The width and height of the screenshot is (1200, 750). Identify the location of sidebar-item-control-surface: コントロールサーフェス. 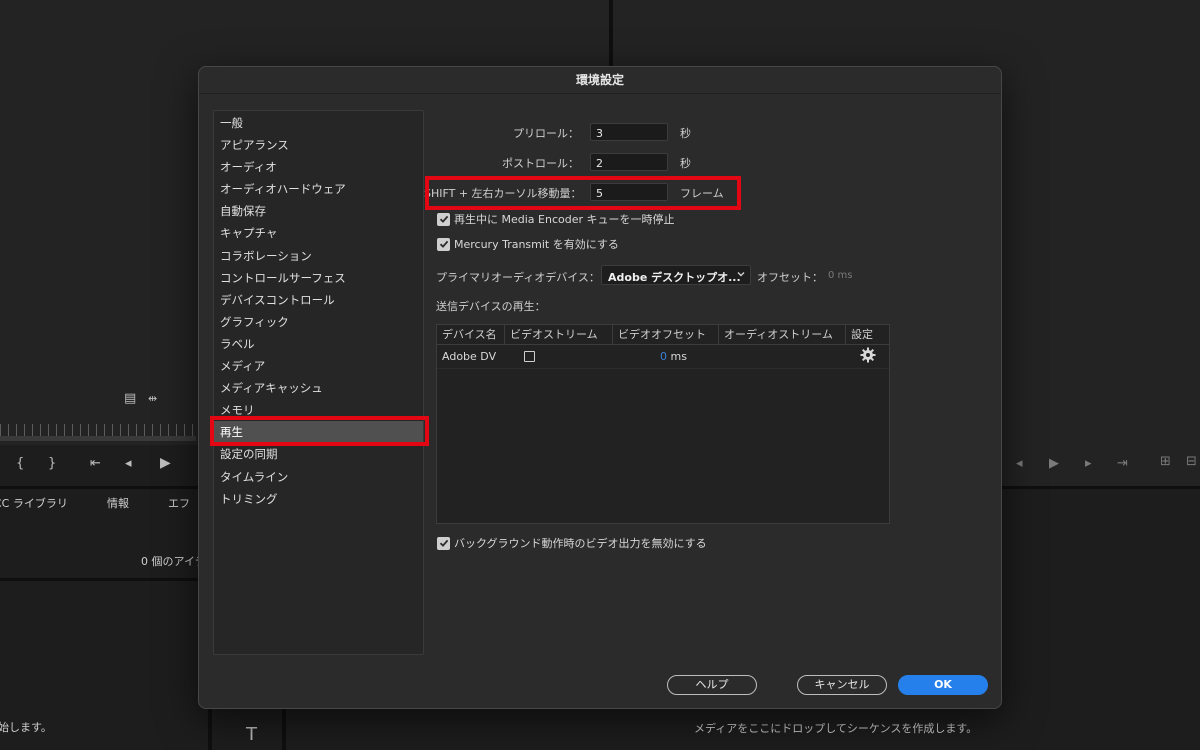
(318, 278).